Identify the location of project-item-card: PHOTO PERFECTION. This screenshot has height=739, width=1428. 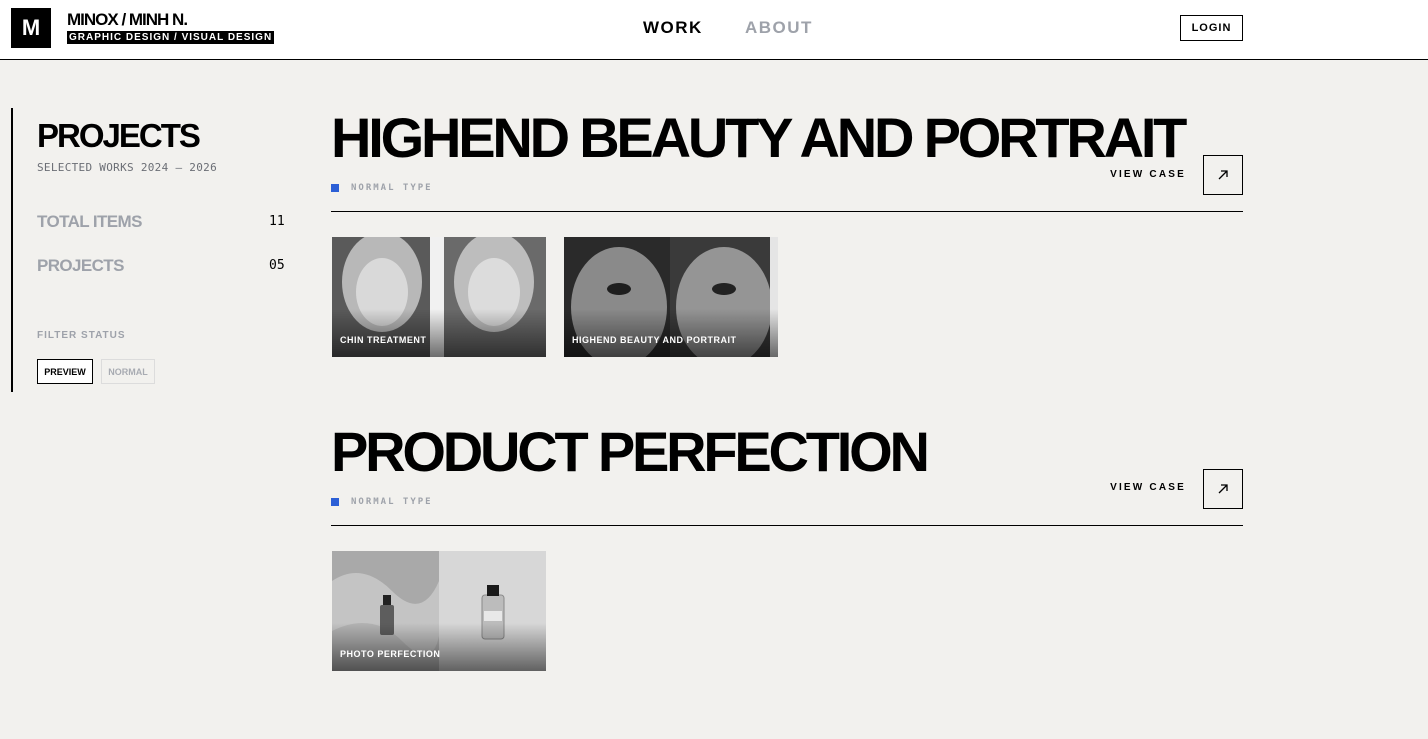
(439, 611).